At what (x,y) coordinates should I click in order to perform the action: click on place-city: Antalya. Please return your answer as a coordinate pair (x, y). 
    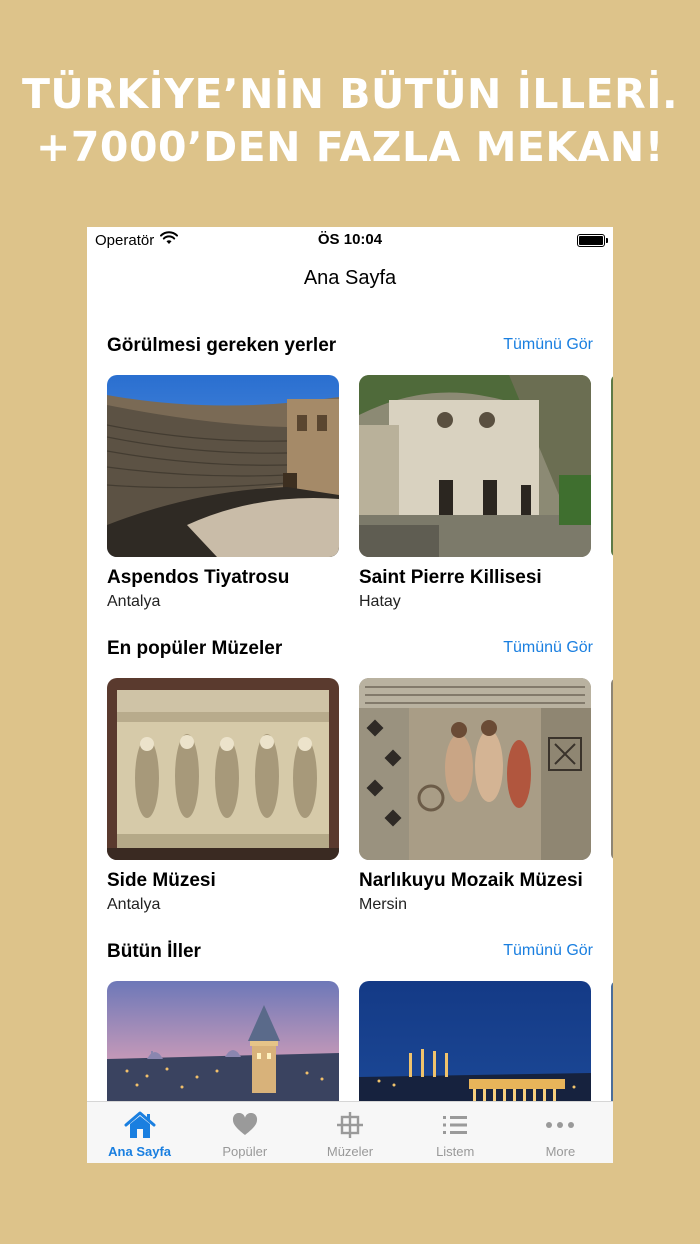
    Looking at the image, I should click on (134, 601).